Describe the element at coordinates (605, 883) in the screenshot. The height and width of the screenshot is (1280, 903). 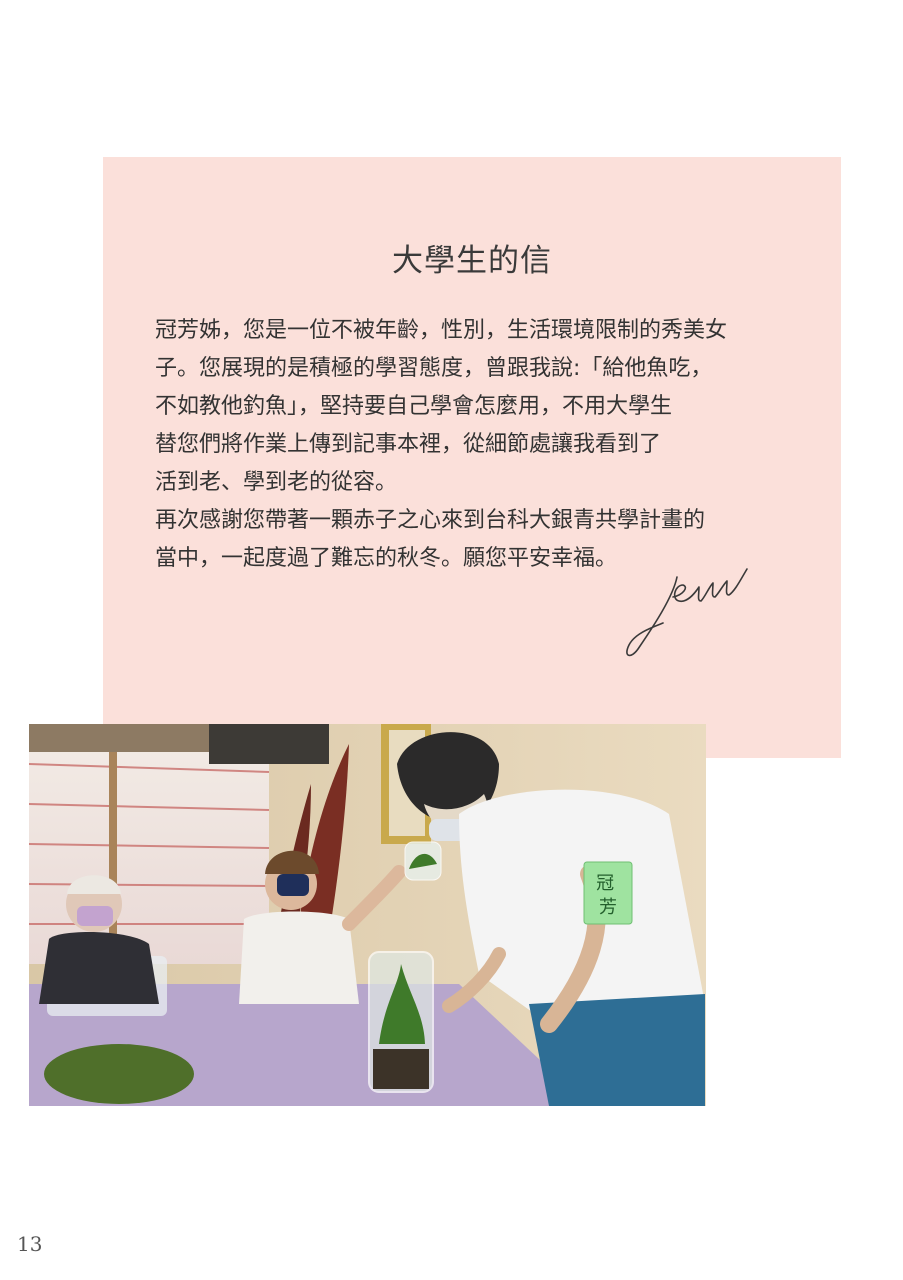
I see `name-tag-char: 冠` at that location.